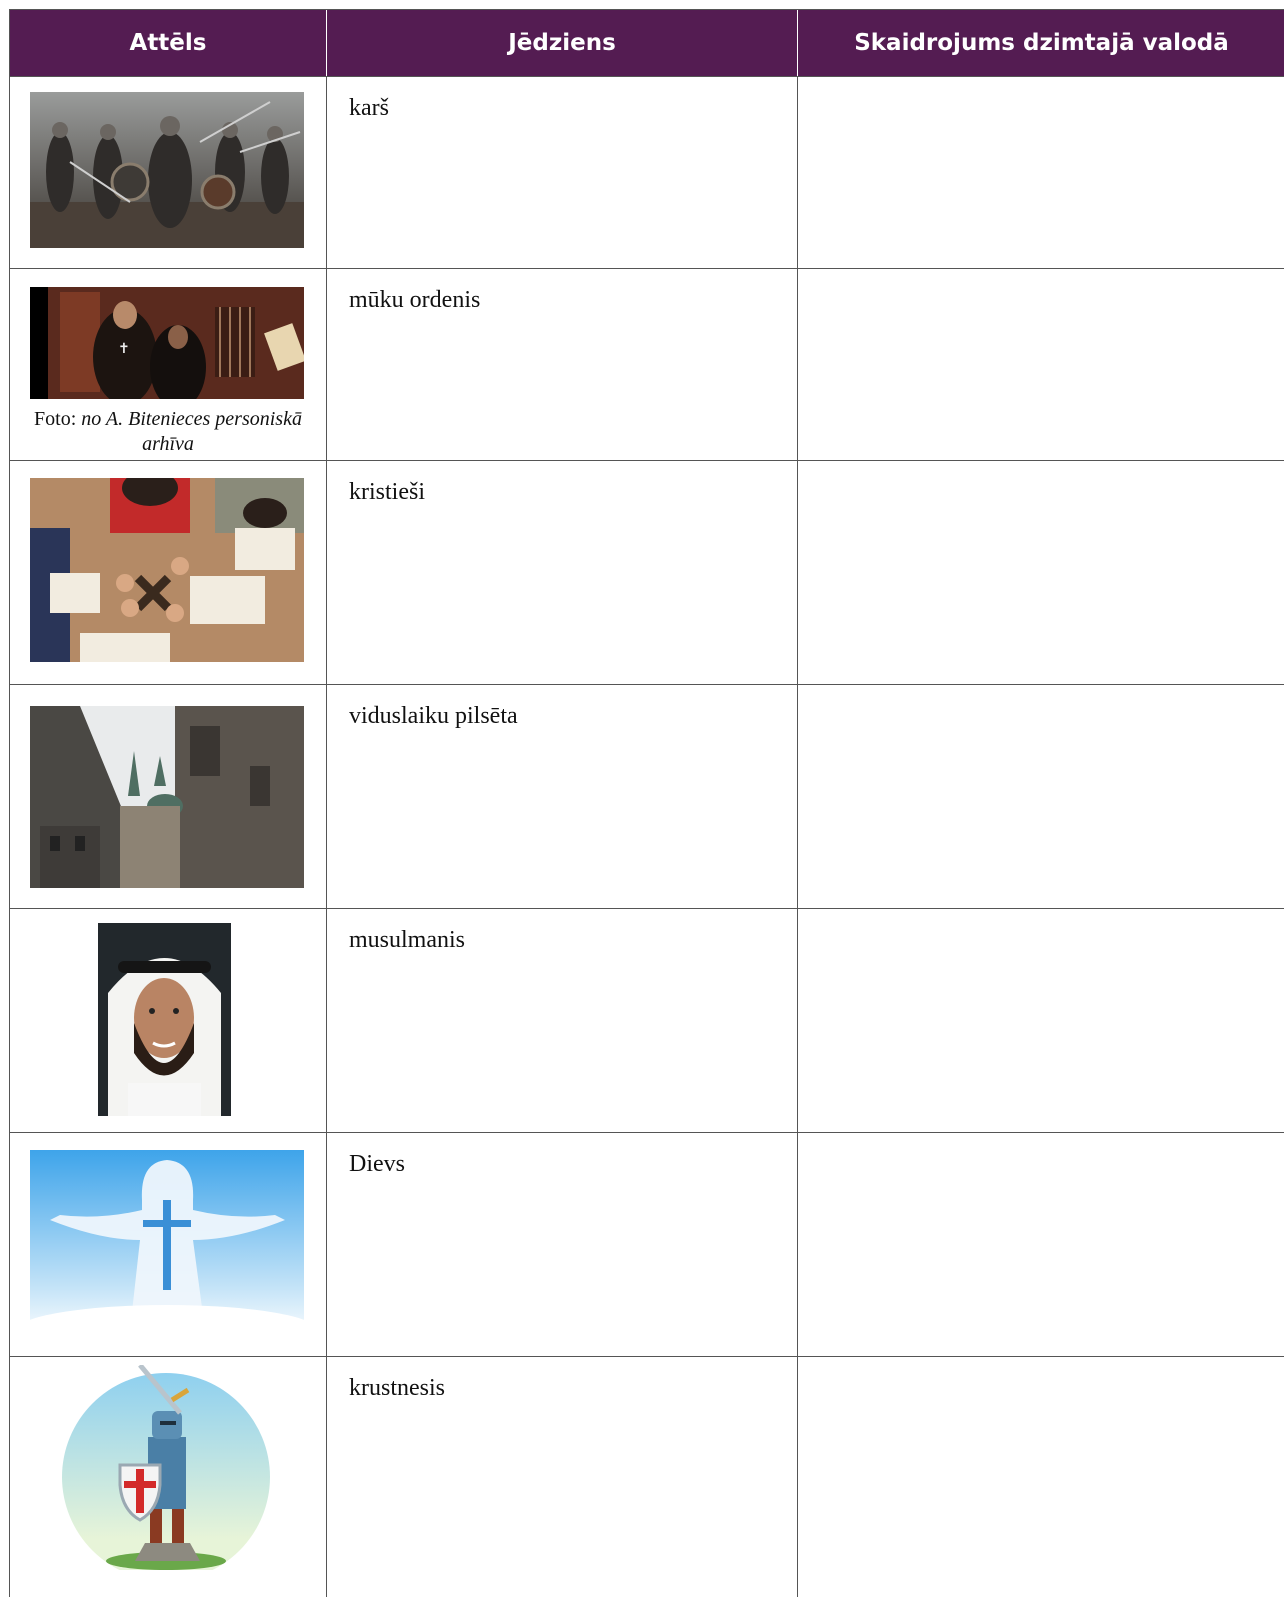 The height and width of the screenshot is (1597, 1284). What do you see at coordinates (369, 108) in the screenshot?
I see `term-text: karš` at bounding box center [369, 108].